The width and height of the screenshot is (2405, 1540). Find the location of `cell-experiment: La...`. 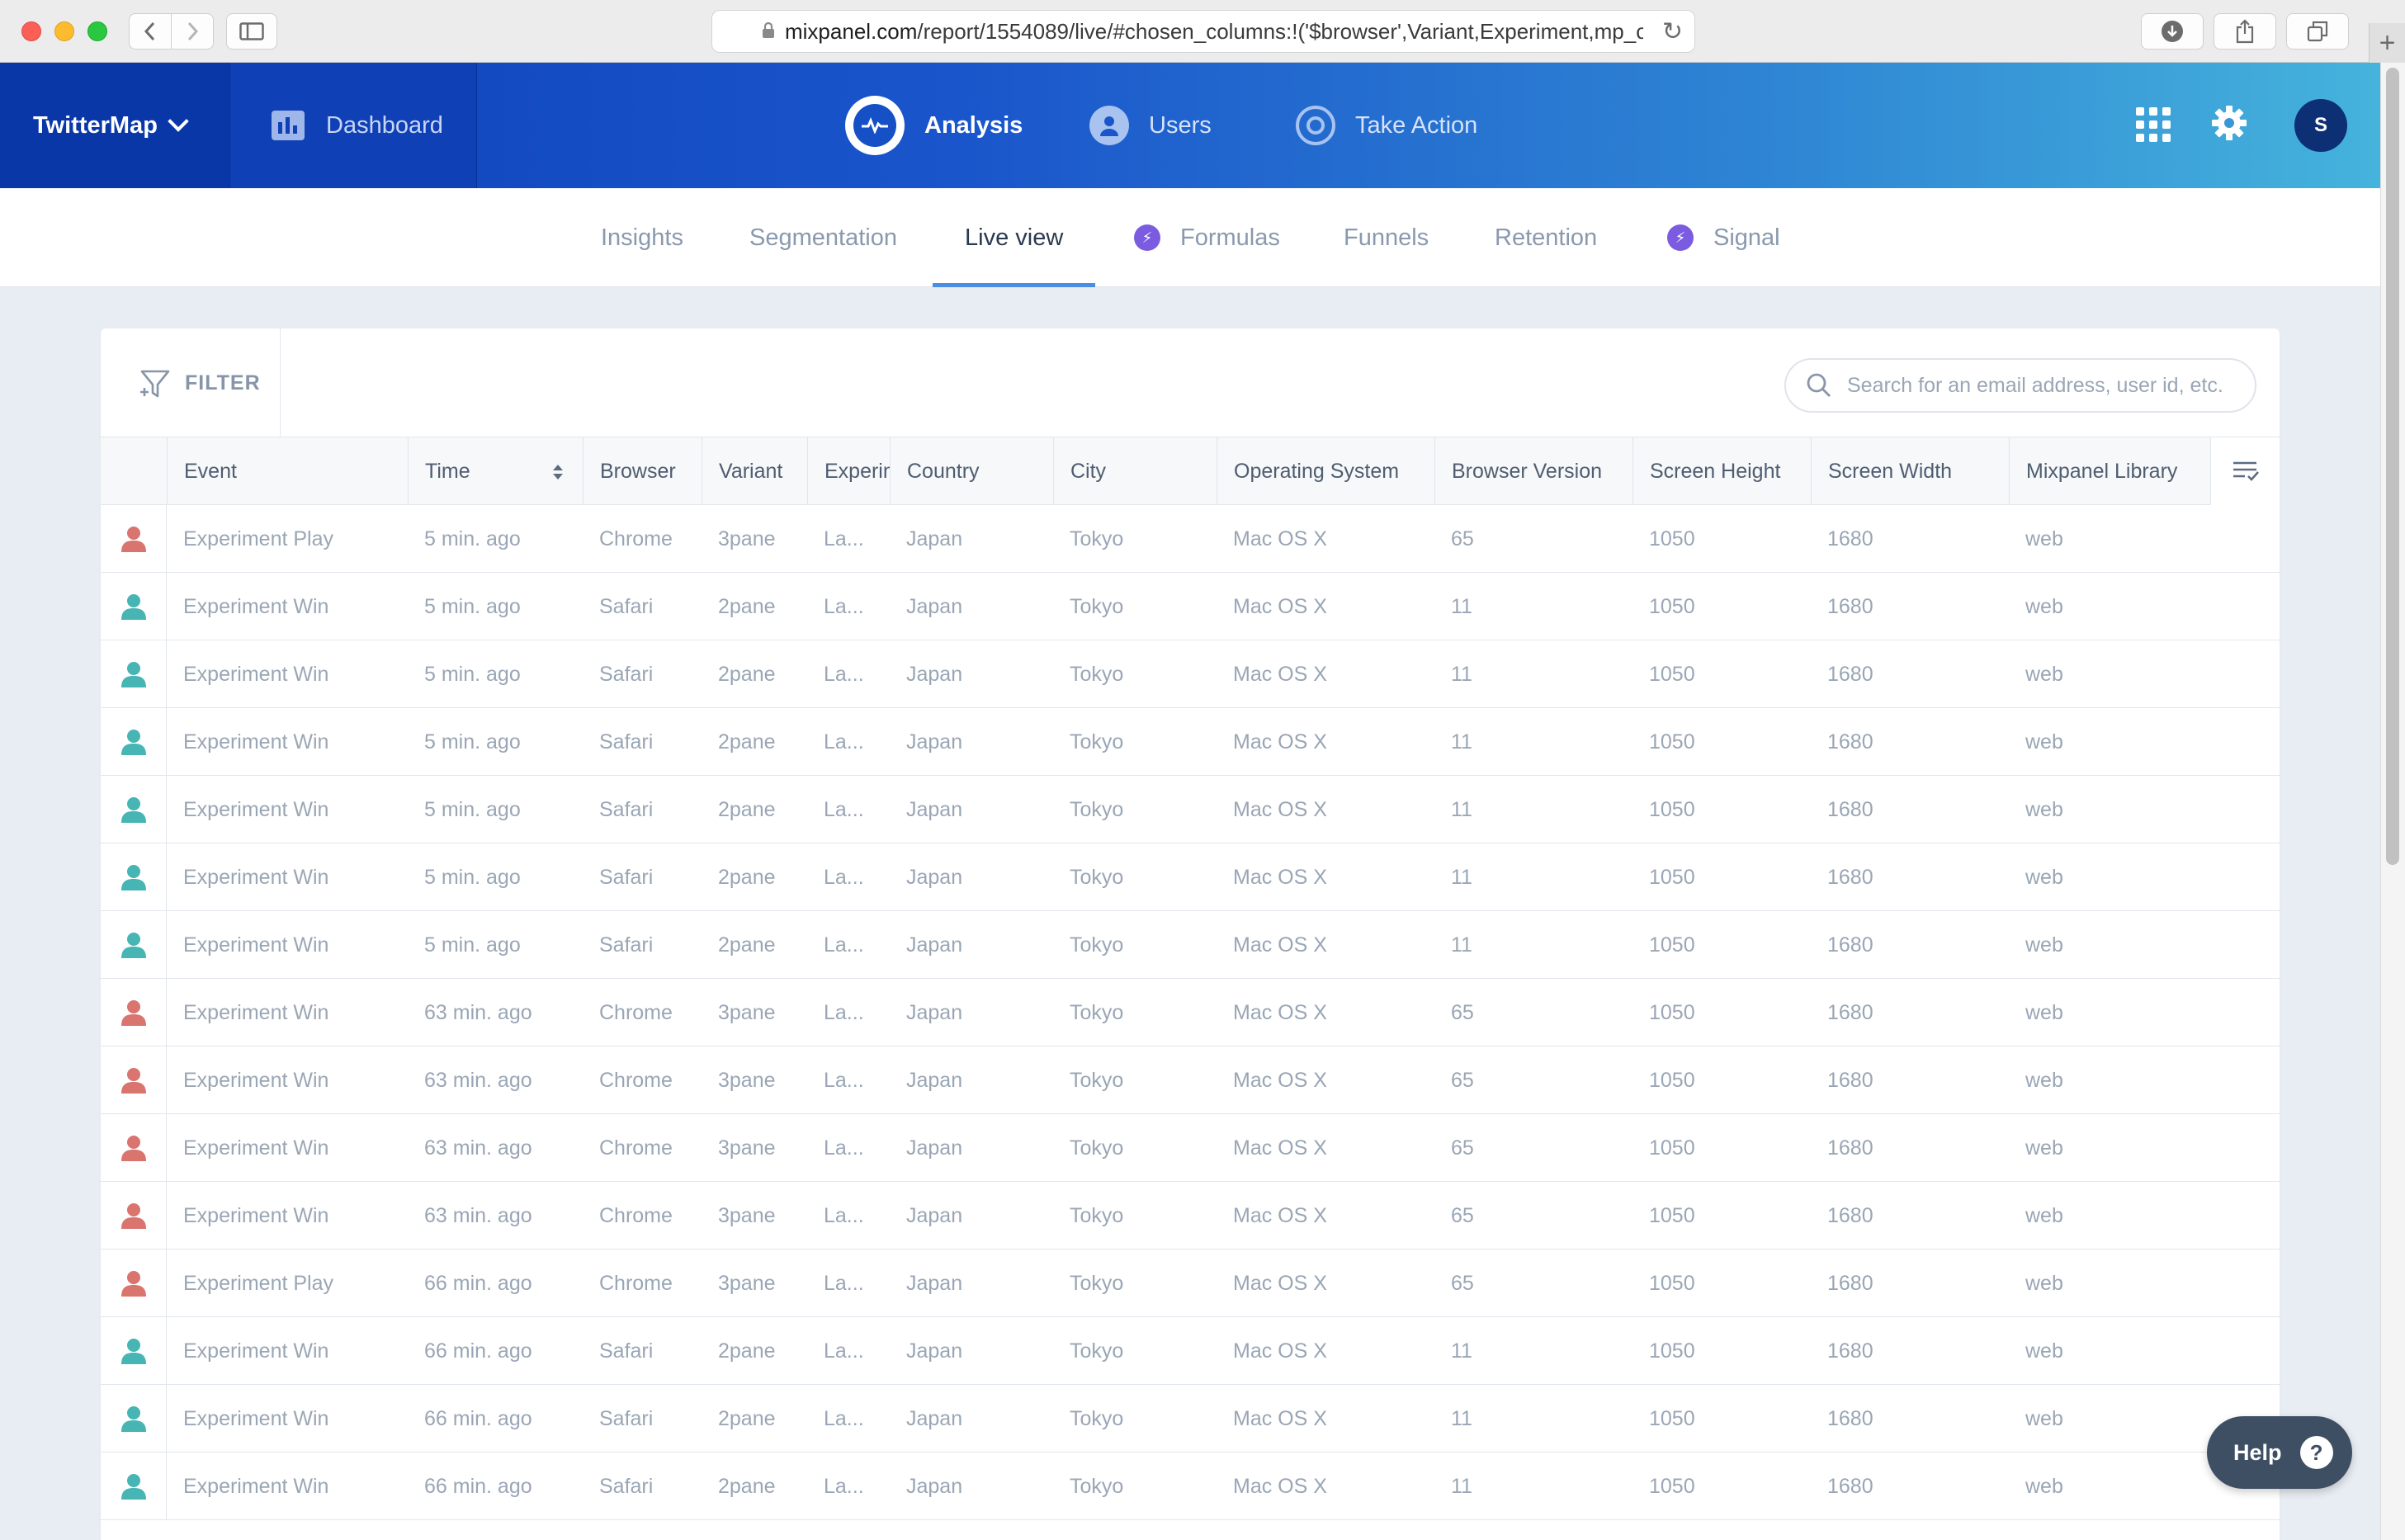

cell-experiment: La... is located at coordinates (844, 1351).